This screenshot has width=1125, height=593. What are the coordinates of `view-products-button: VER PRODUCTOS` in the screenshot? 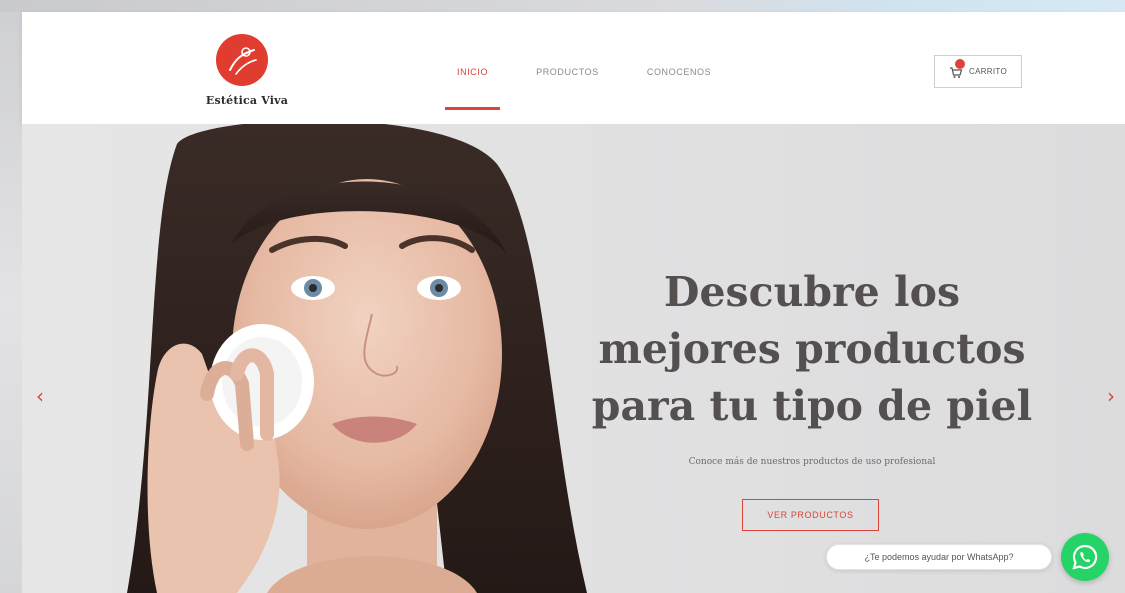 It's located at (810, 515).